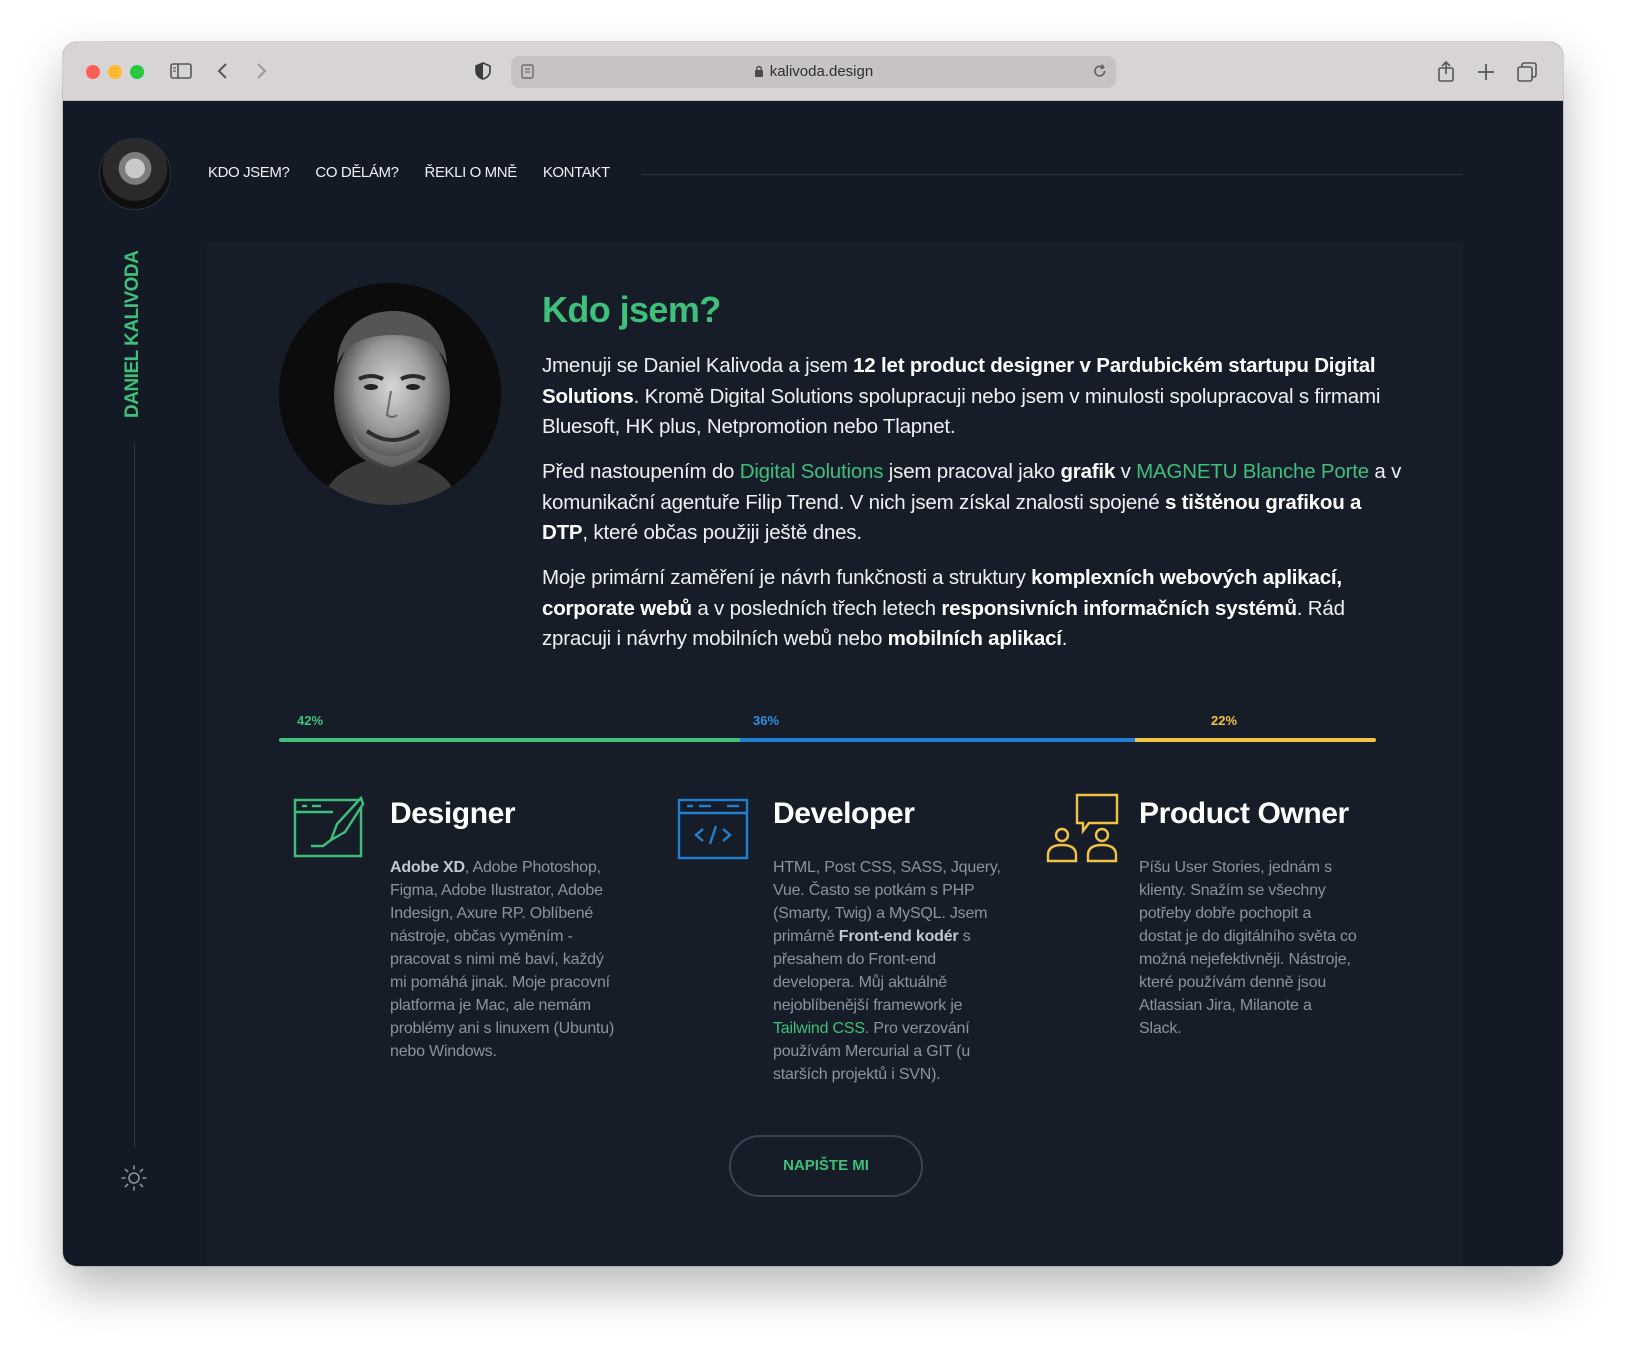  What do you see at coordinates (576, 172) in the screenshot?
I see `nav-item-kontakt: KONTAKT` at bounding box center [576, 172].